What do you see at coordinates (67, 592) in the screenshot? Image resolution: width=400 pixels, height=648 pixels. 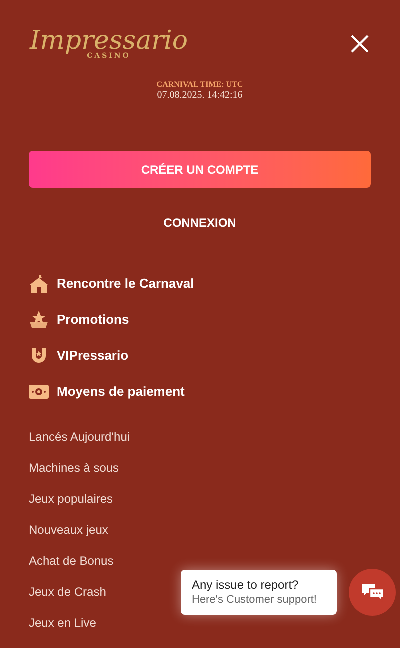 I see `game-link: Jeux de Crash` at bounding box center [67, 592].